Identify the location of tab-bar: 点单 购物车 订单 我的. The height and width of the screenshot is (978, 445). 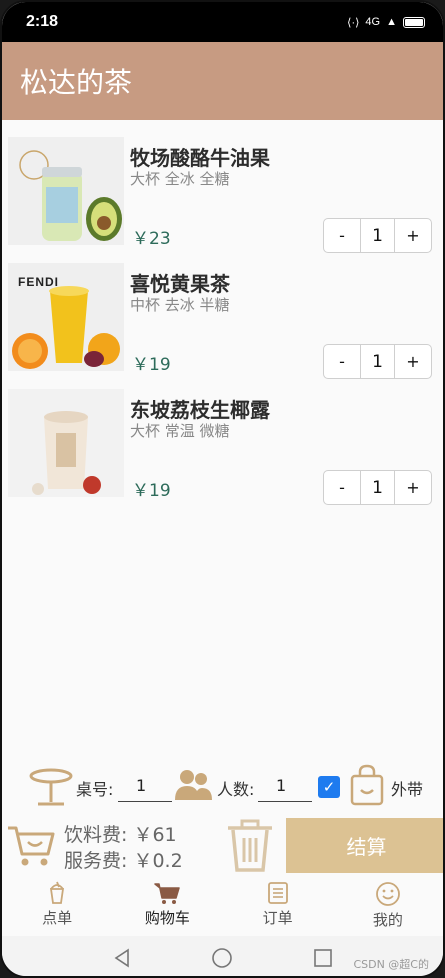
(222, 906).